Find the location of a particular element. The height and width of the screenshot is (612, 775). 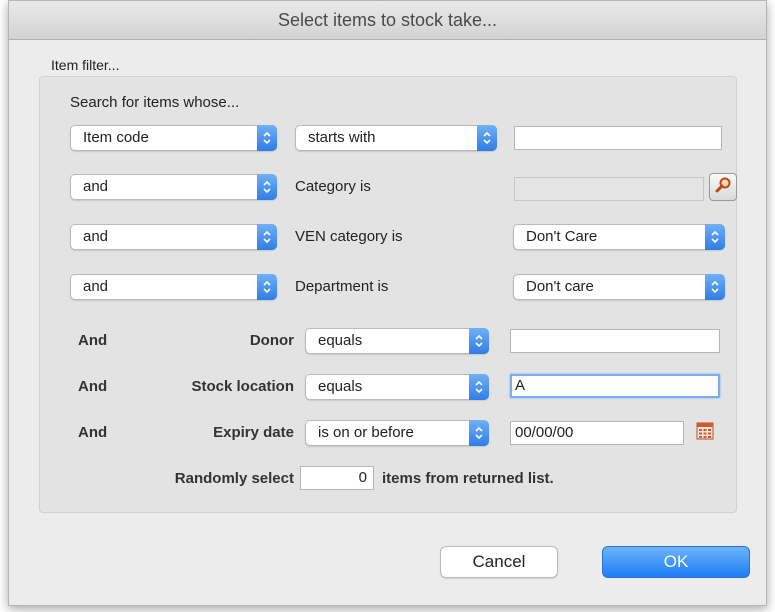

ven-conj-value: and is located at coordinates (96, 236).